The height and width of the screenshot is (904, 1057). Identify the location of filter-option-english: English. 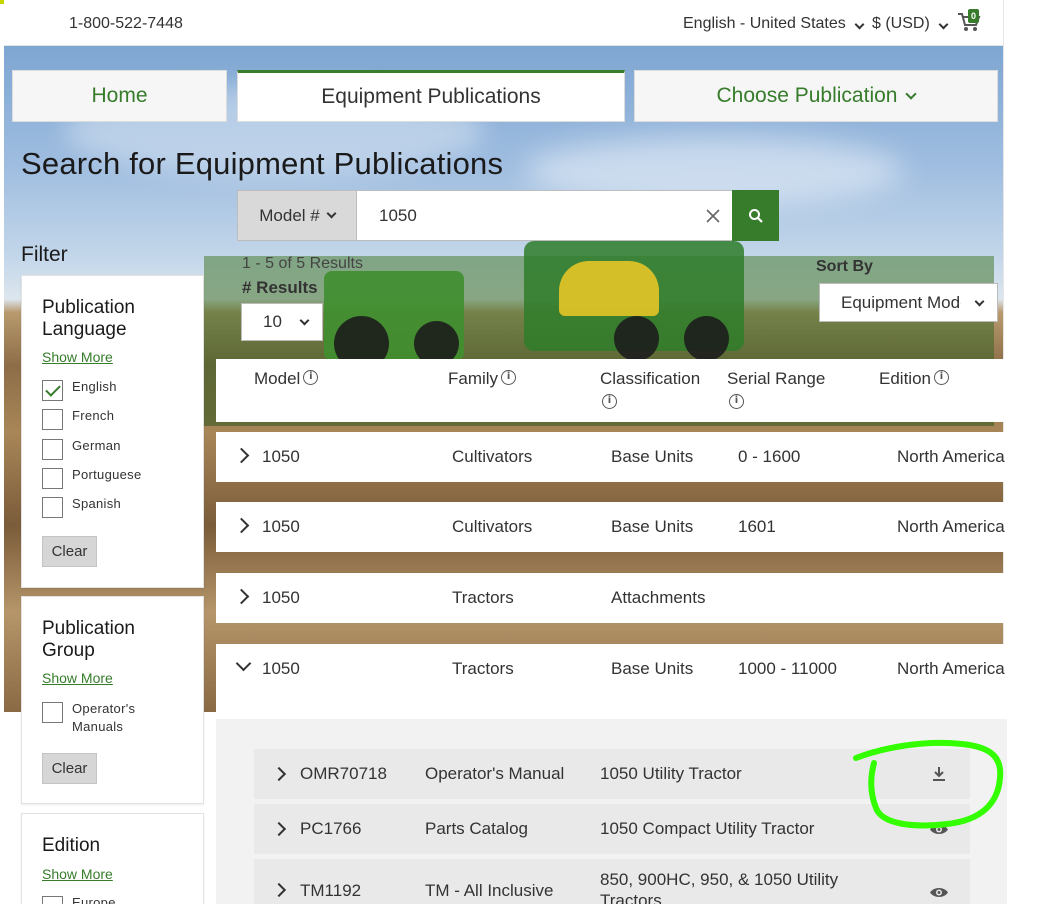
(79, 390).